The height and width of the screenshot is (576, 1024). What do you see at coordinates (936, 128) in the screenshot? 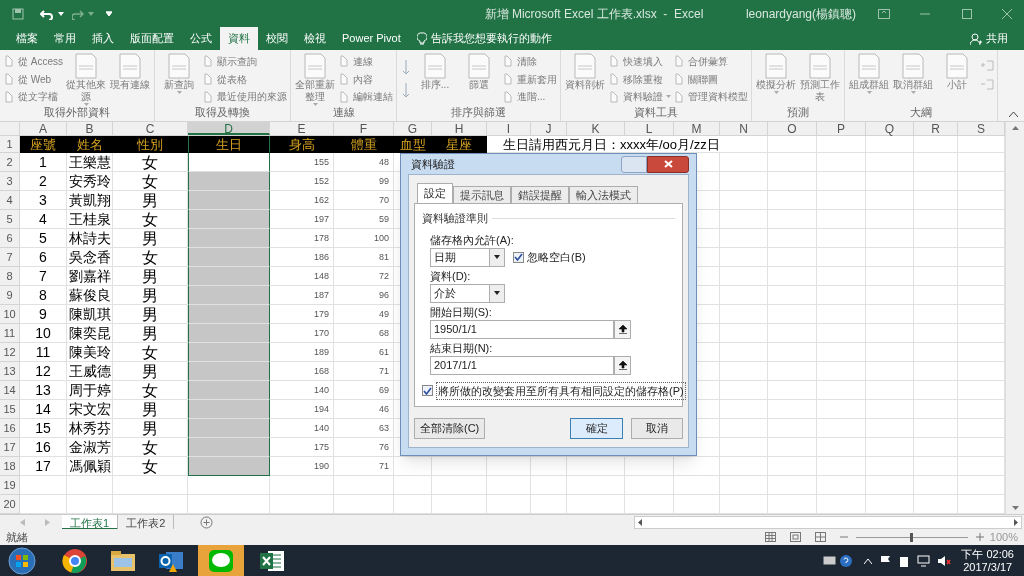
I see `column-header: R` at bounding box center [936, 128].